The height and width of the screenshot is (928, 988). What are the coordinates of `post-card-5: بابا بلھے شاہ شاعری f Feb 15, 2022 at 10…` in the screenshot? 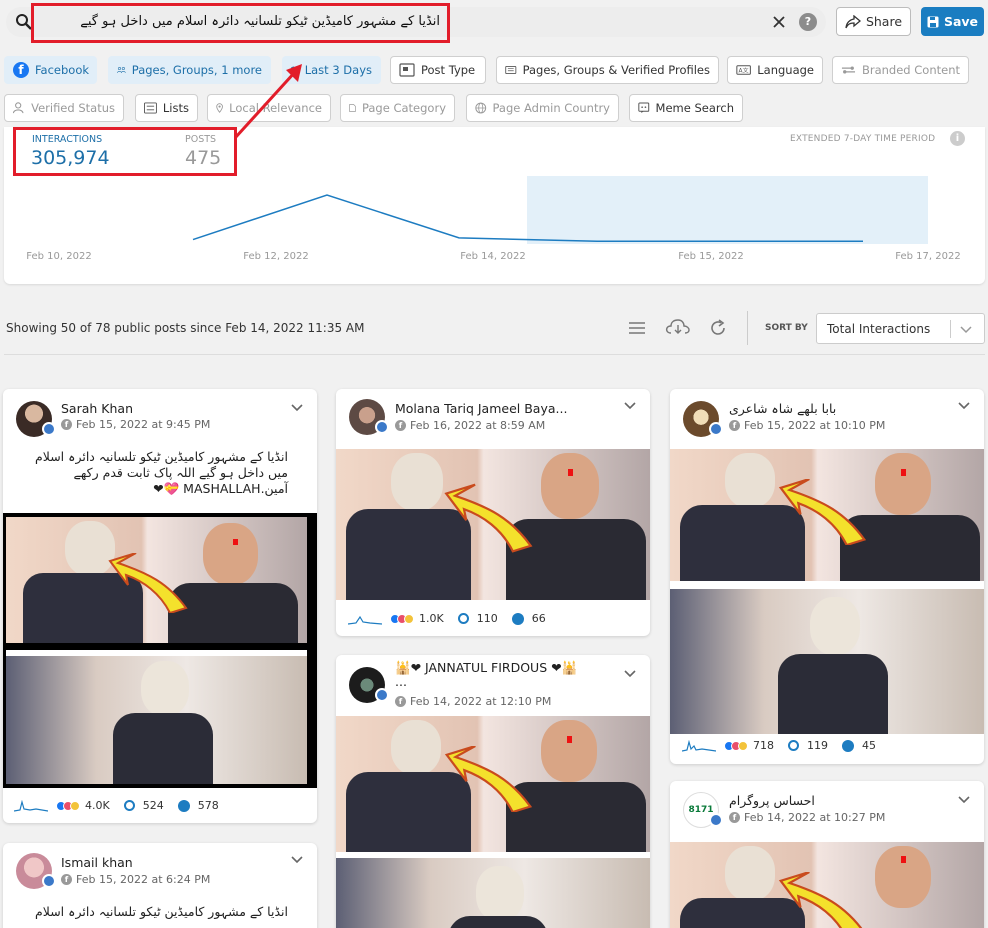 It's located at (827, 576).